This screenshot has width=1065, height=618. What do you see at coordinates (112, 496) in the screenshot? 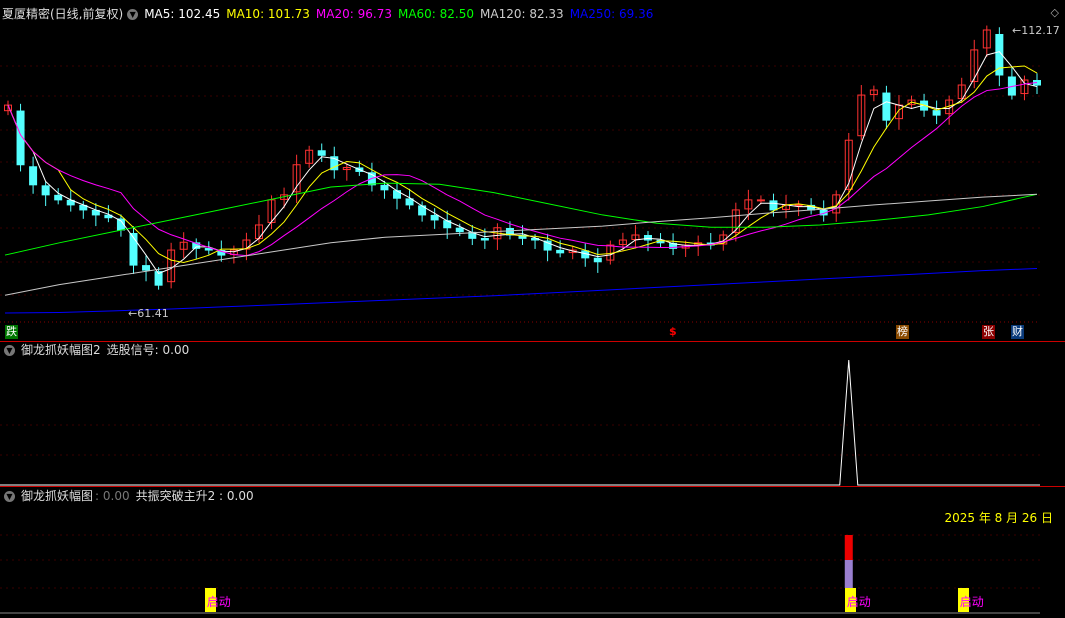
I see `panel2-value1: : 0.00` at bounding box center [112, 496].